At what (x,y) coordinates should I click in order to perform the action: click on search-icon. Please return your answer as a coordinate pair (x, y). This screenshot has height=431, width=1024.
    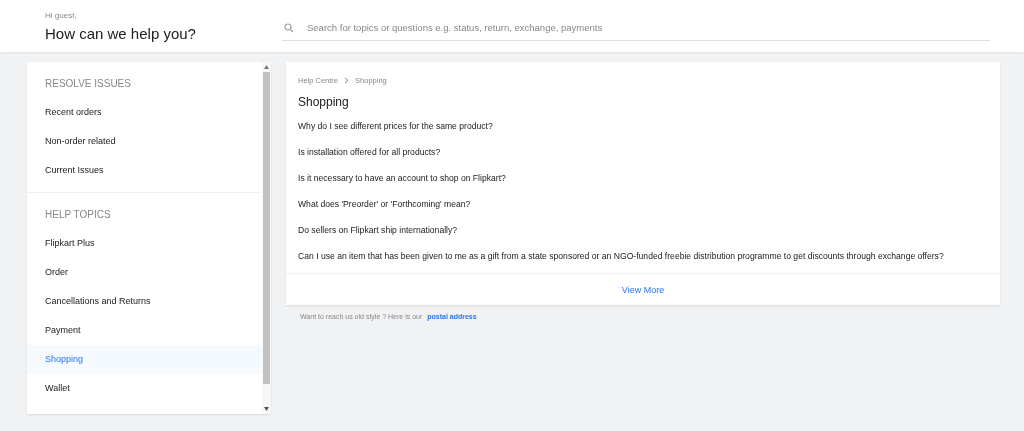
    Looking at the image, I should click on (289, 27).